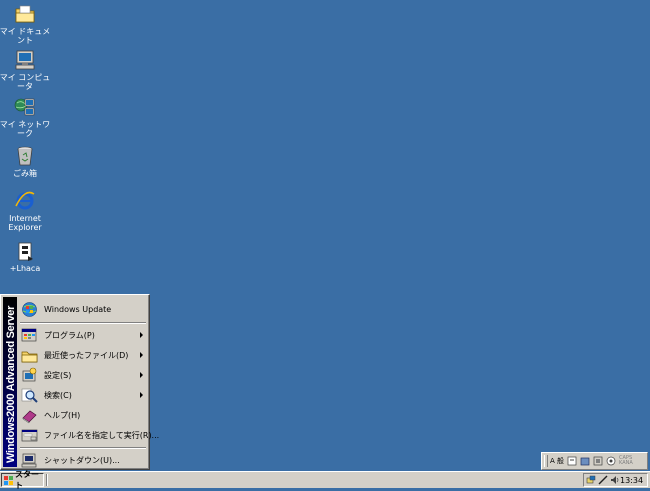  What do you see at coordinates (25, 129) in the screenshot?
I see `desktop-icon-label: マイ ネットワーク` at bounding box center [25, 129].